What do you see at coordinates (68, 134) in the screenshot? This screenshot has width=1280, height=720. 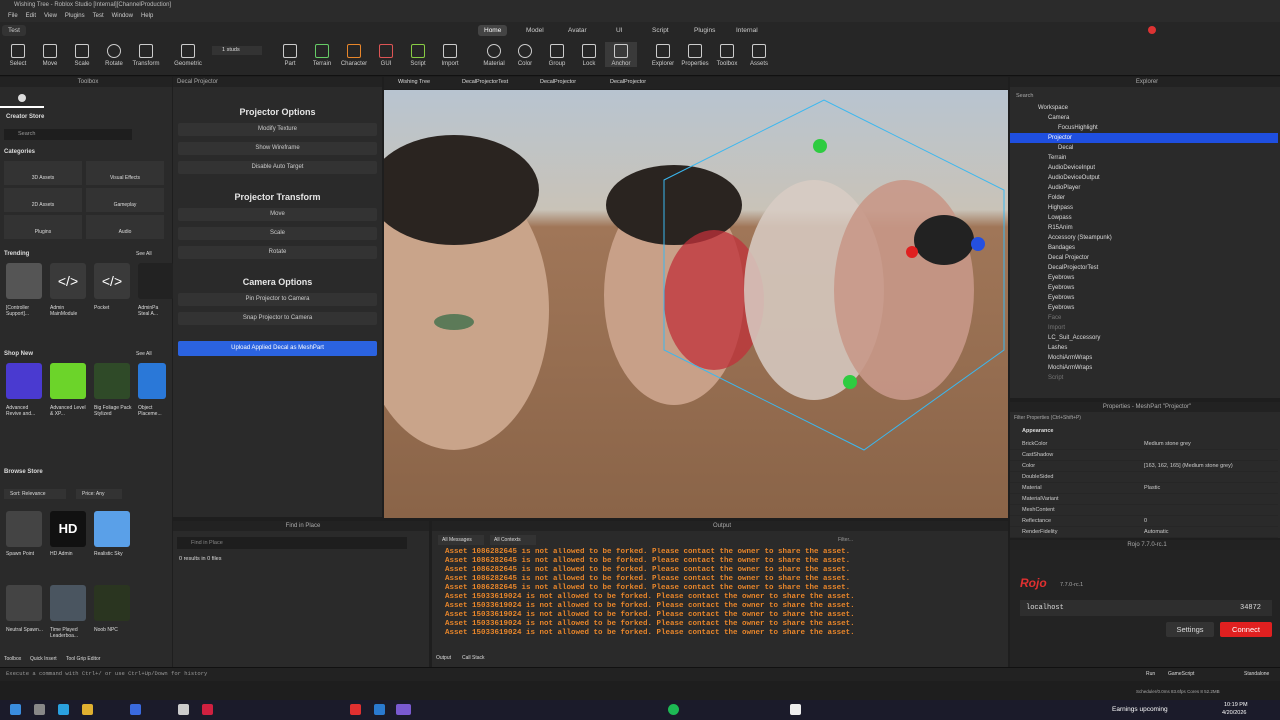 I see `toolbox-search-input: Search` at bounding box center [68, 134].